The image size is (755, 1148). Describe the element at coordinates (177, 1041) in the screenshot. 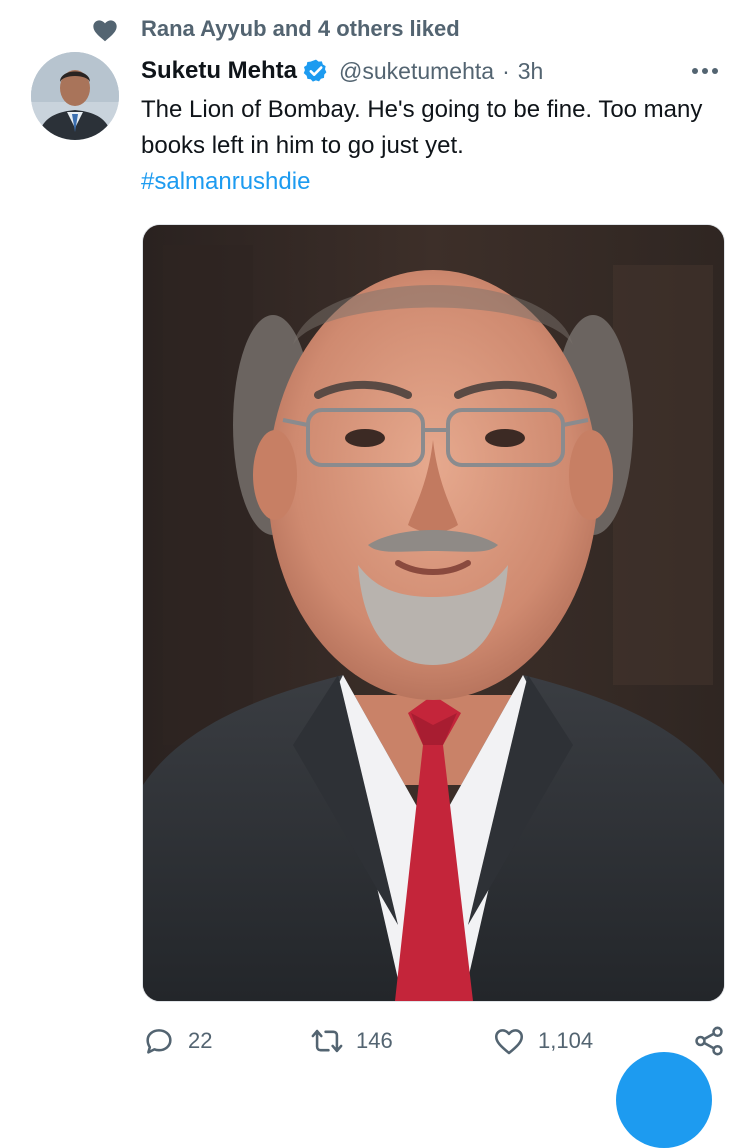

I see `reply-button: 22` at that location.